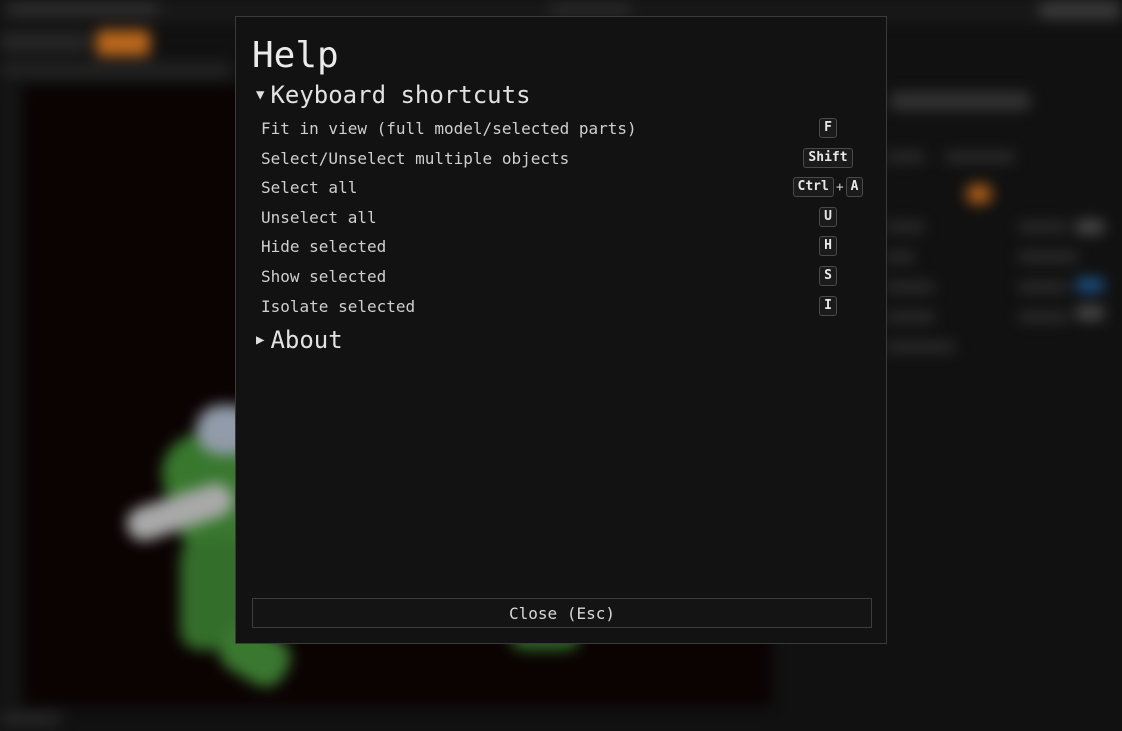  What do you see at coordinates (562, 187) in the screenshot?
I see `shortcut-row-select-all: Select all Ctrl + A` at bounding box center [562, 187].